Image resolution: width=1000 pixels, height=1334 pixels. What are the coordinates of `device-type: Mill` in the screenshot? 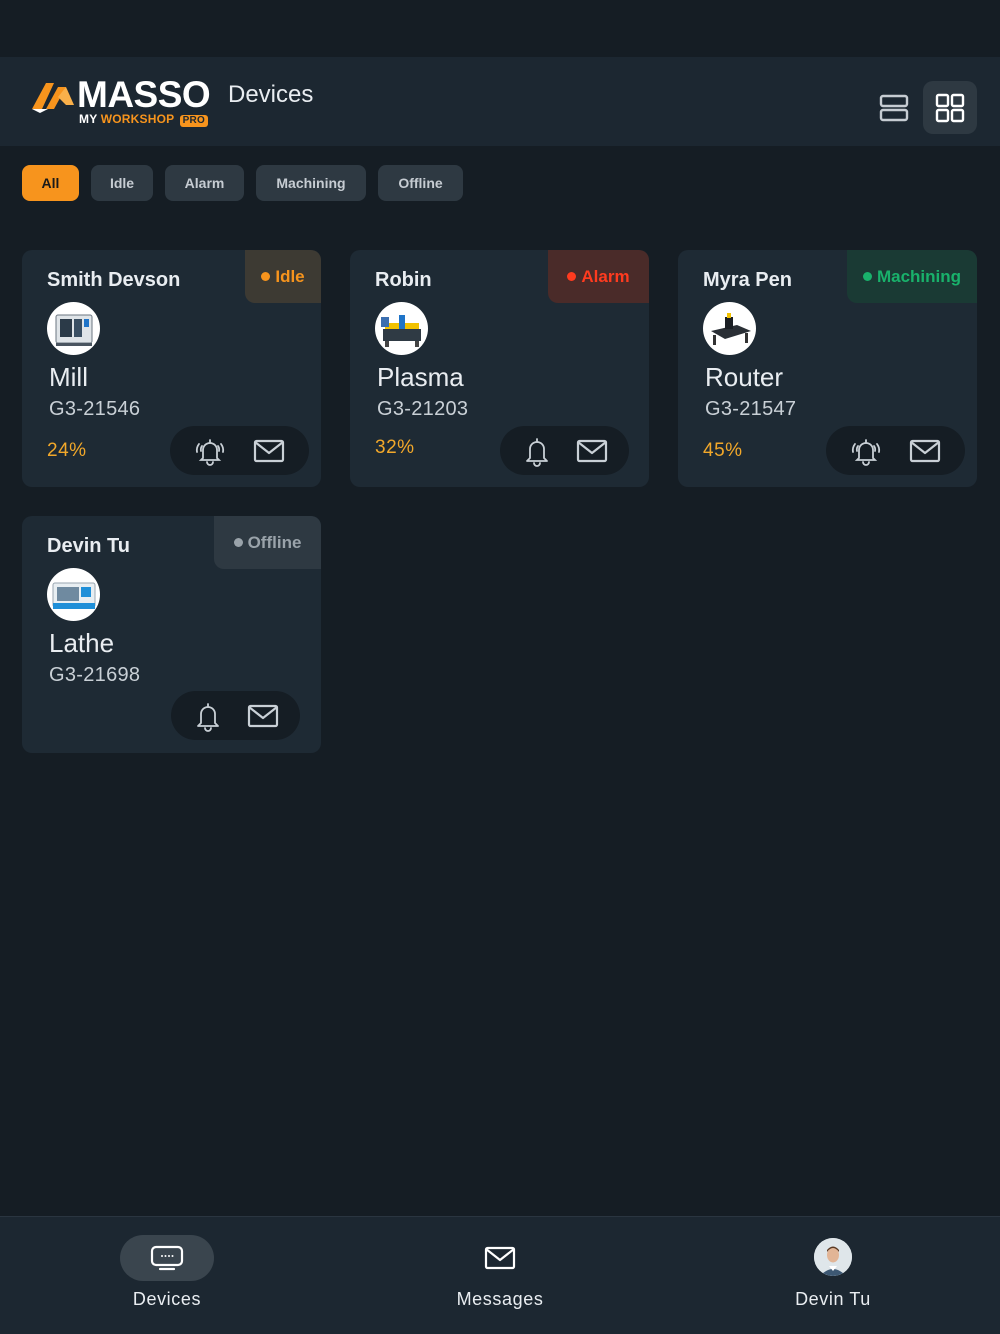 It's located at (68, 377).